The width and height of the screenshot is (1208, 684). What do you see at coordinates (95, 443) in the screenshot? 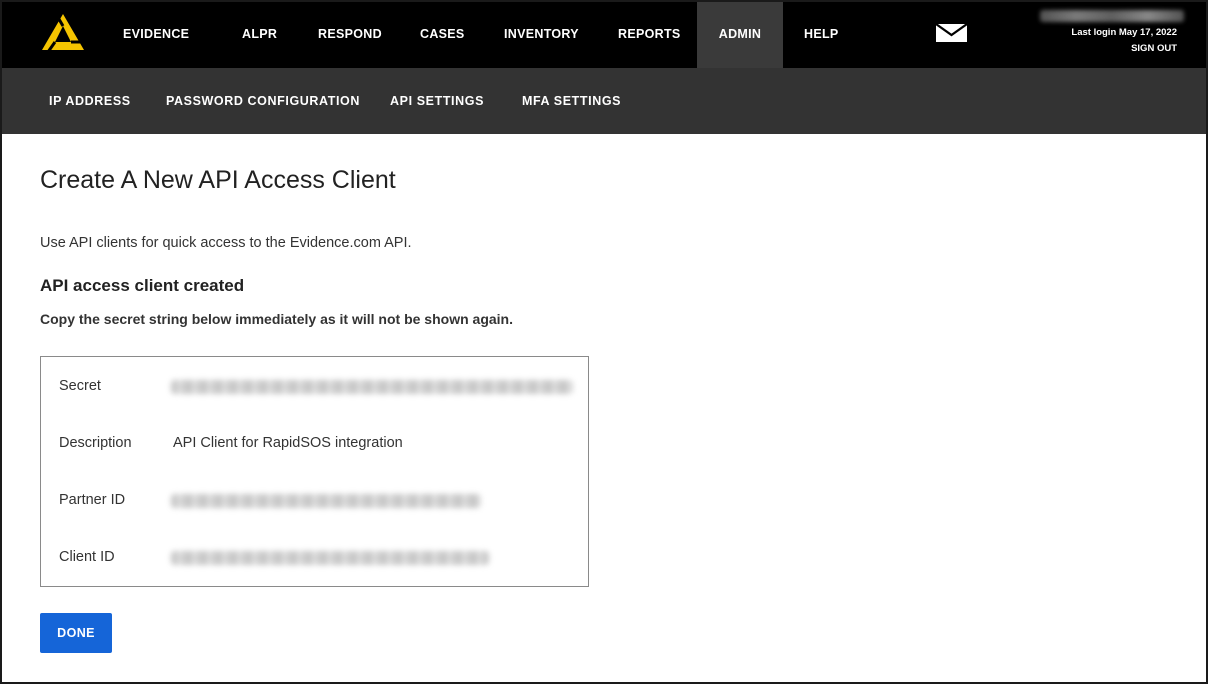
I see `description-label: Description` at bounding box center [95, 443].